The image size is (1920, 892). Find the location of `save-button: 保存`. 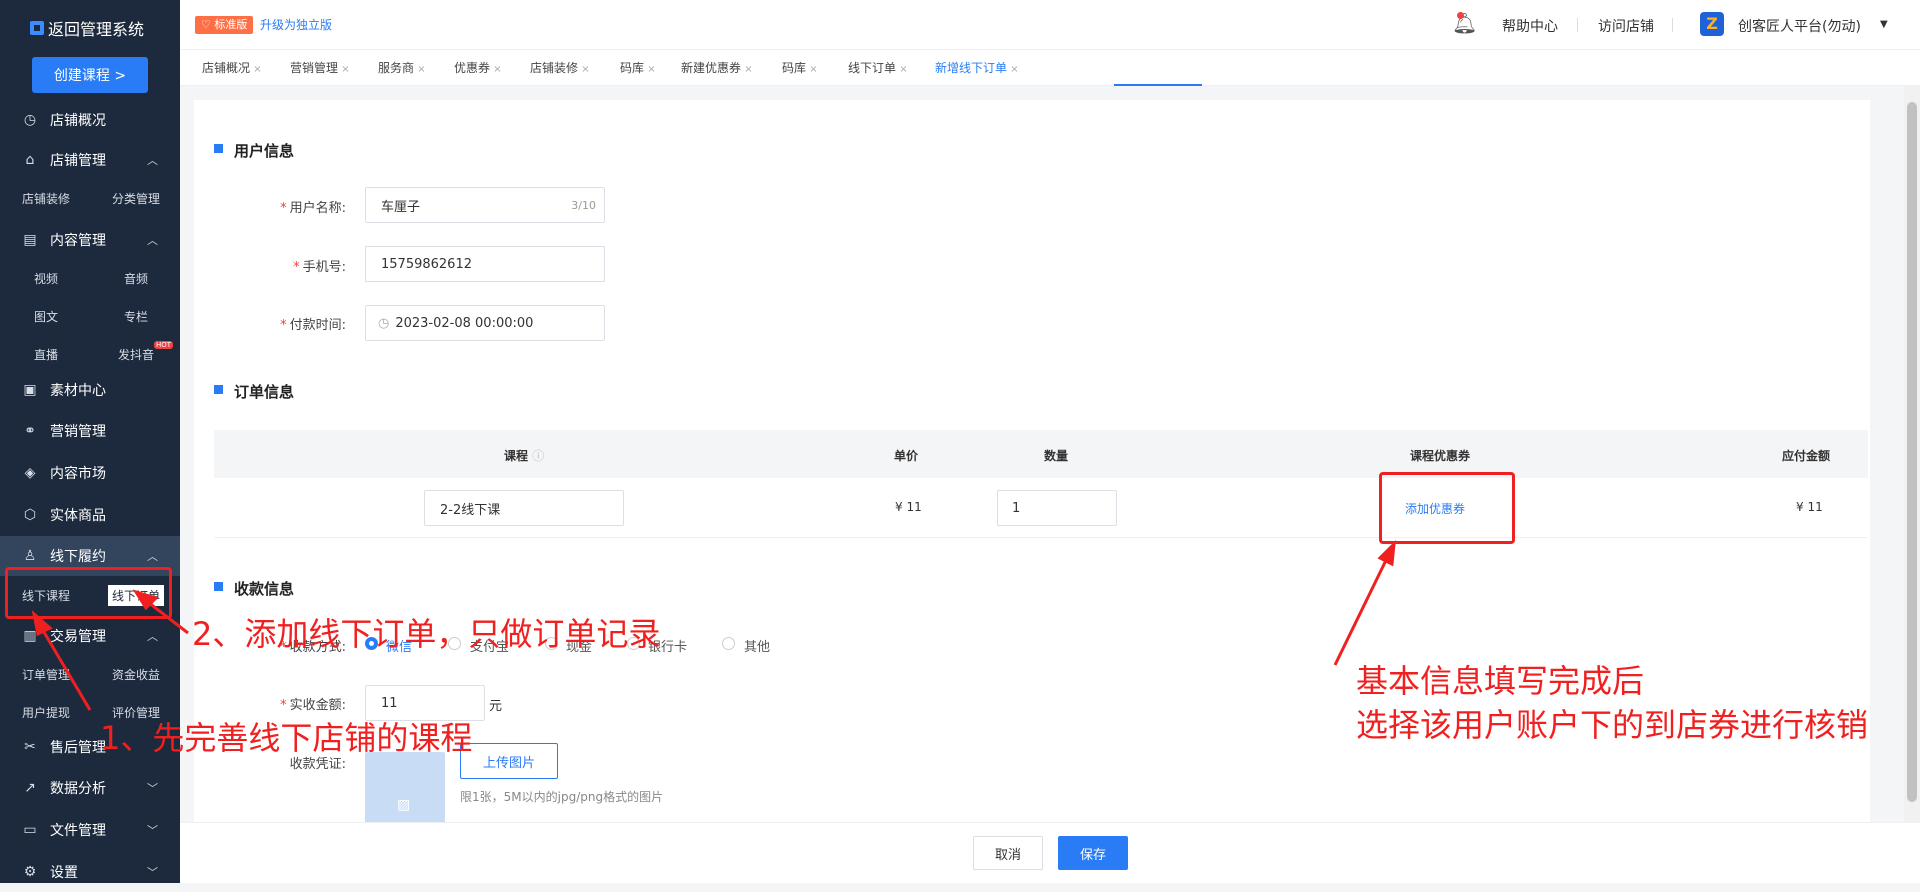

save-button: 保存 is located at coordinates (1093, 853).